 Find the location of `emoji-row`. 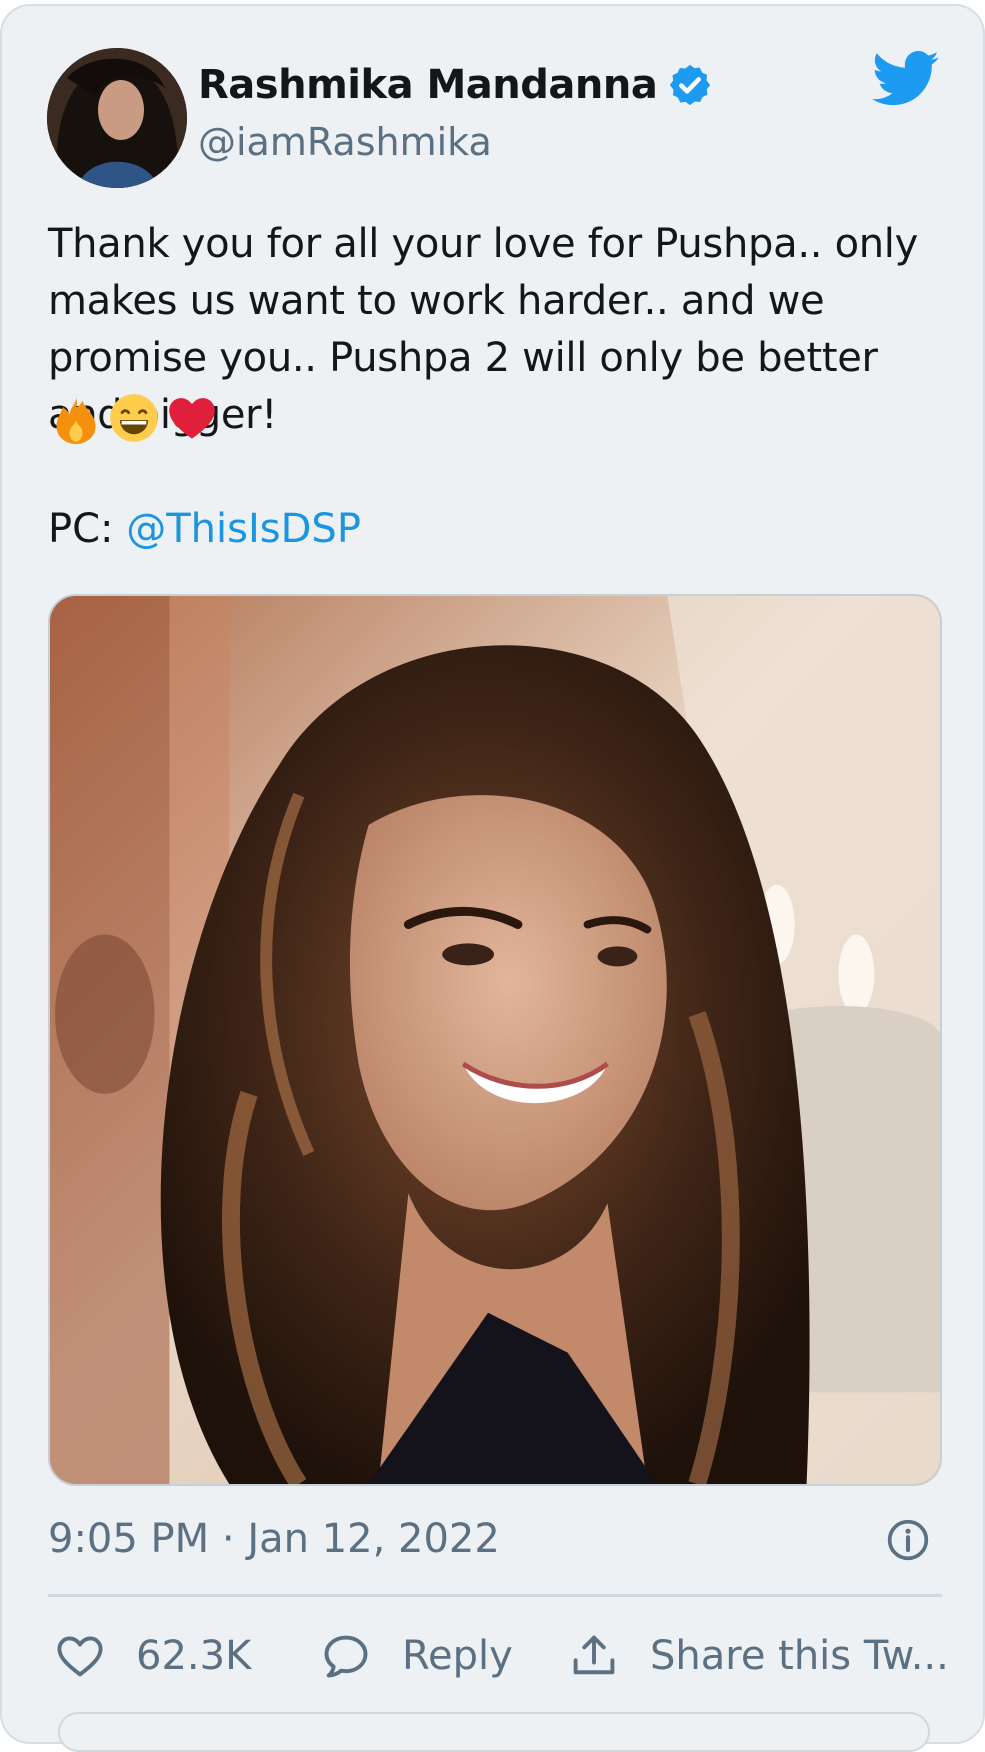

emoji-row is located at coordinates (134, 418).